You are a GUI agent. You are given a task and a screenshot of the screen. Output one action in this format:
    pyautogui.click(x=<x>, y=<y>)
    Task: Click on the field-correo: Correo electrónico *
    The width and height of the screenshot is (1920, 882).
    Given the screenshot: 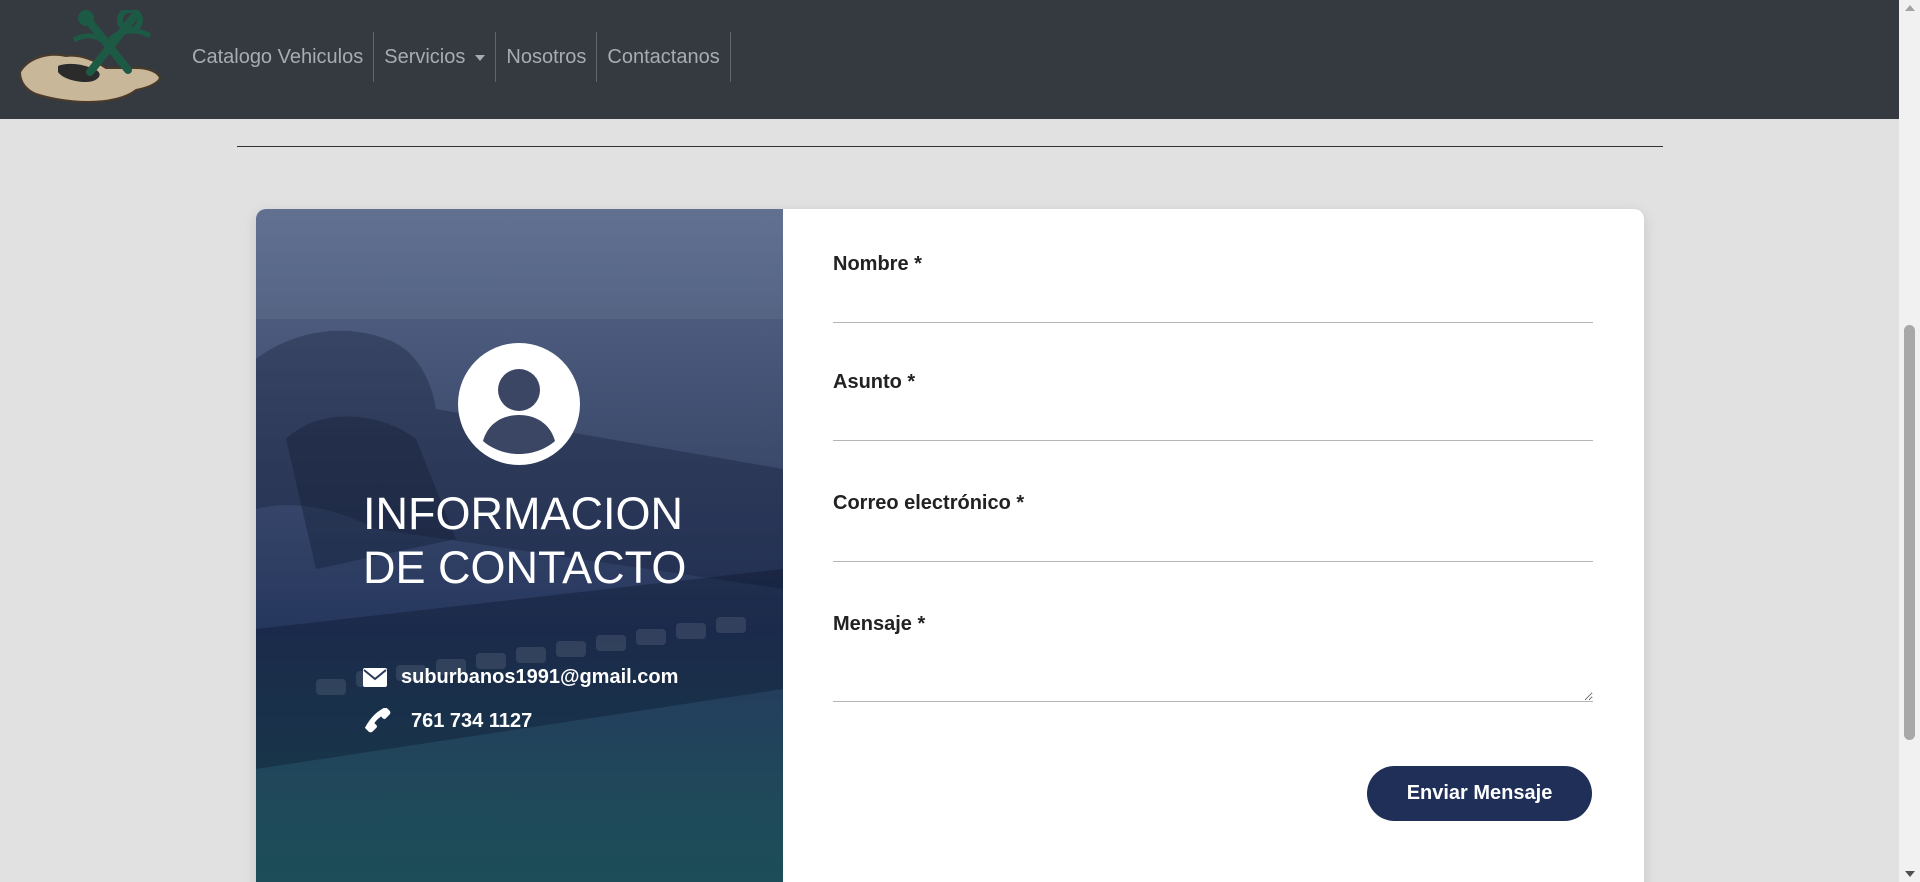 What is the action you would take?
    pyautogui.click(x=1213, y=527)
    